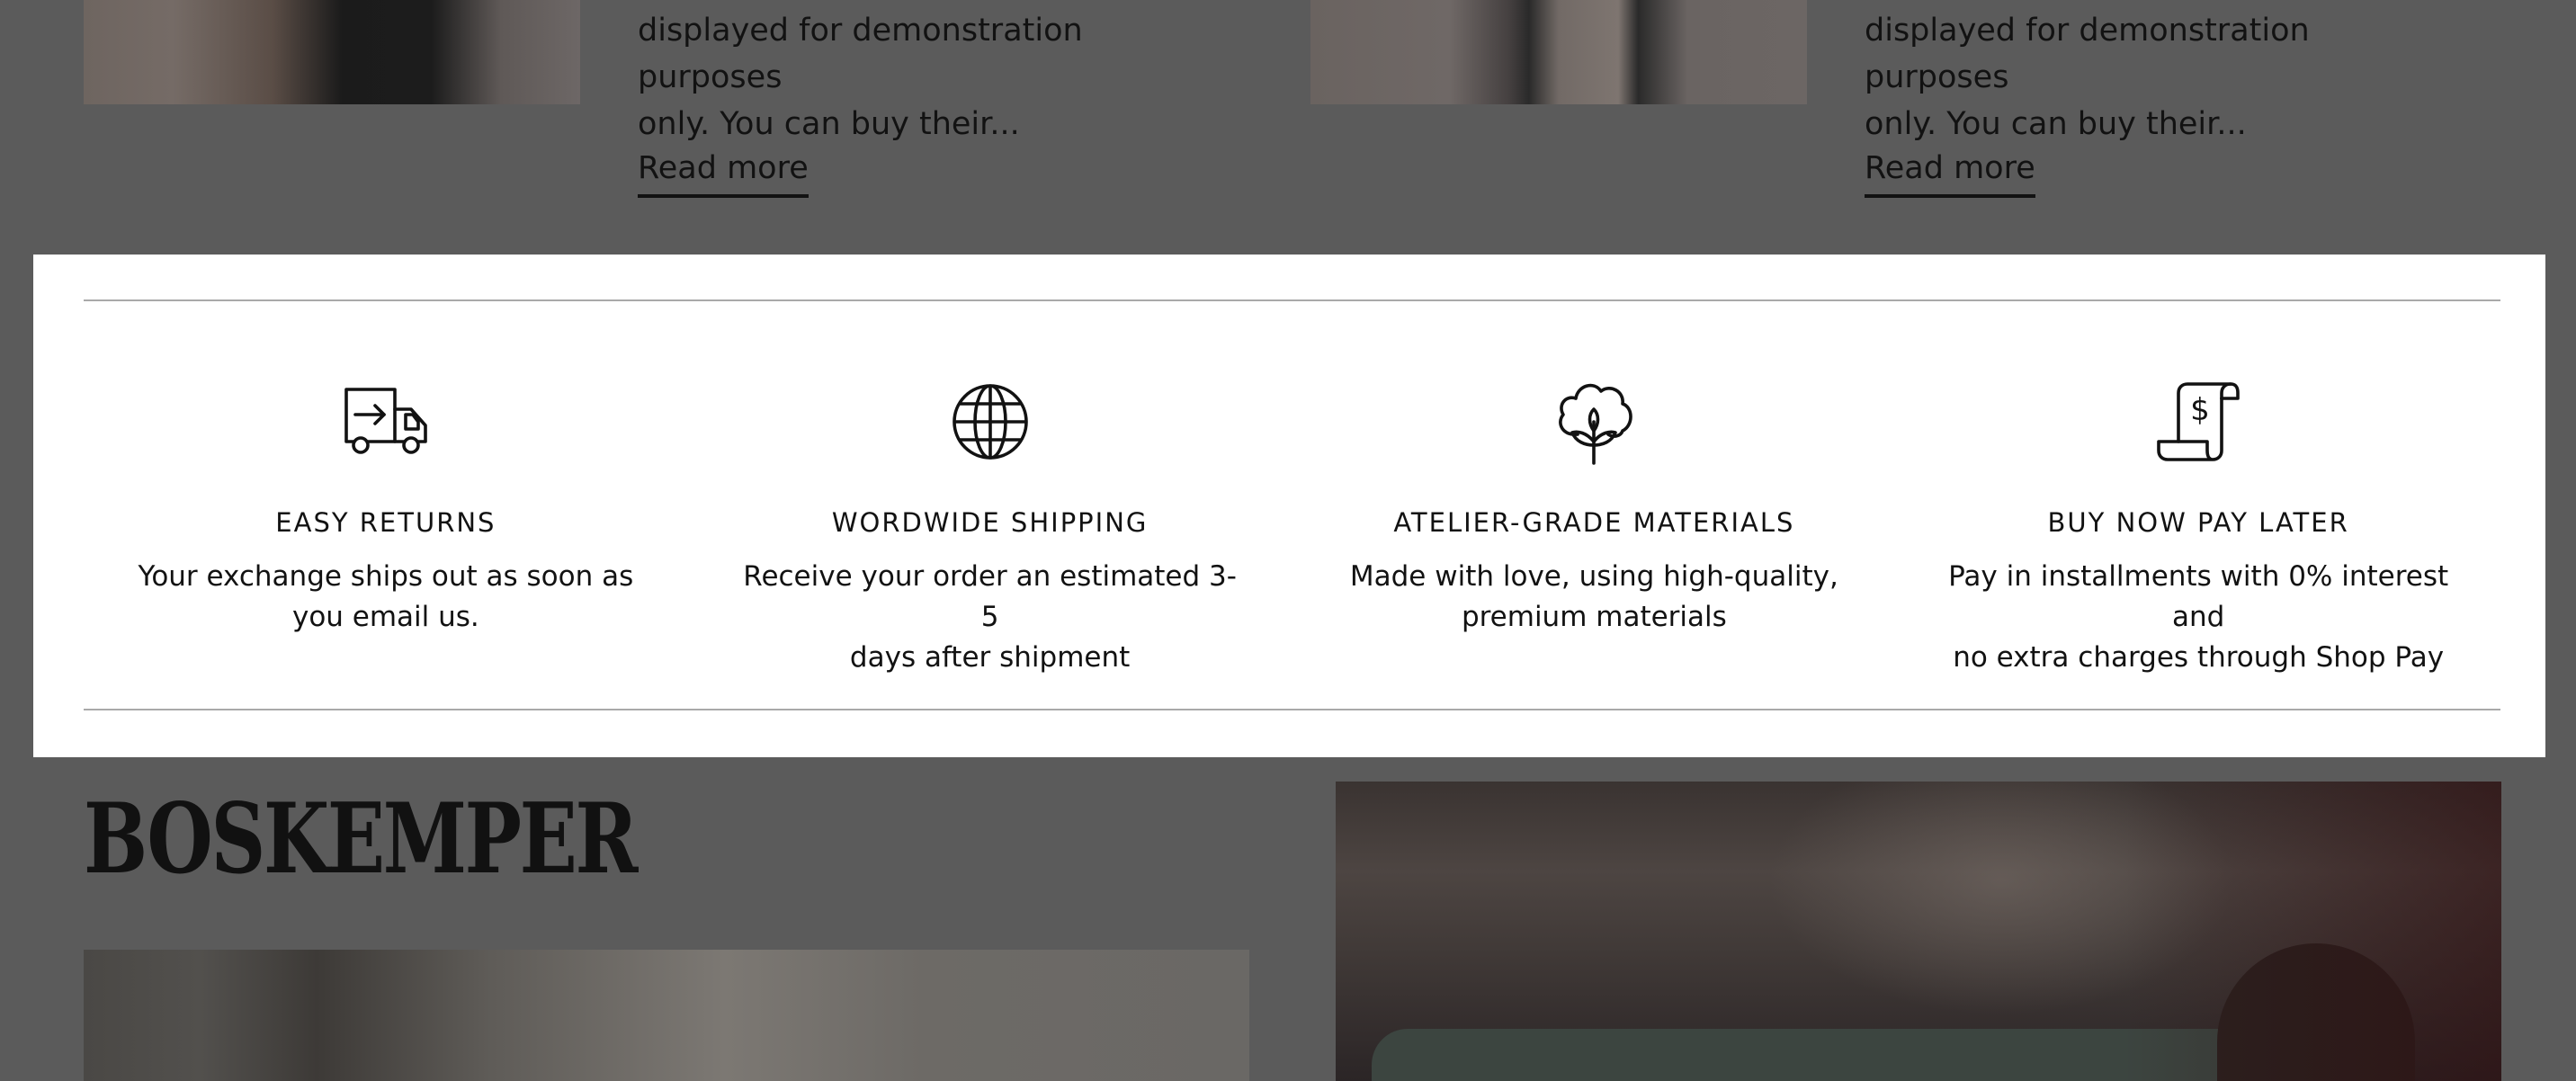  I want to click on delivery-truck-icon, so click(386, 422).